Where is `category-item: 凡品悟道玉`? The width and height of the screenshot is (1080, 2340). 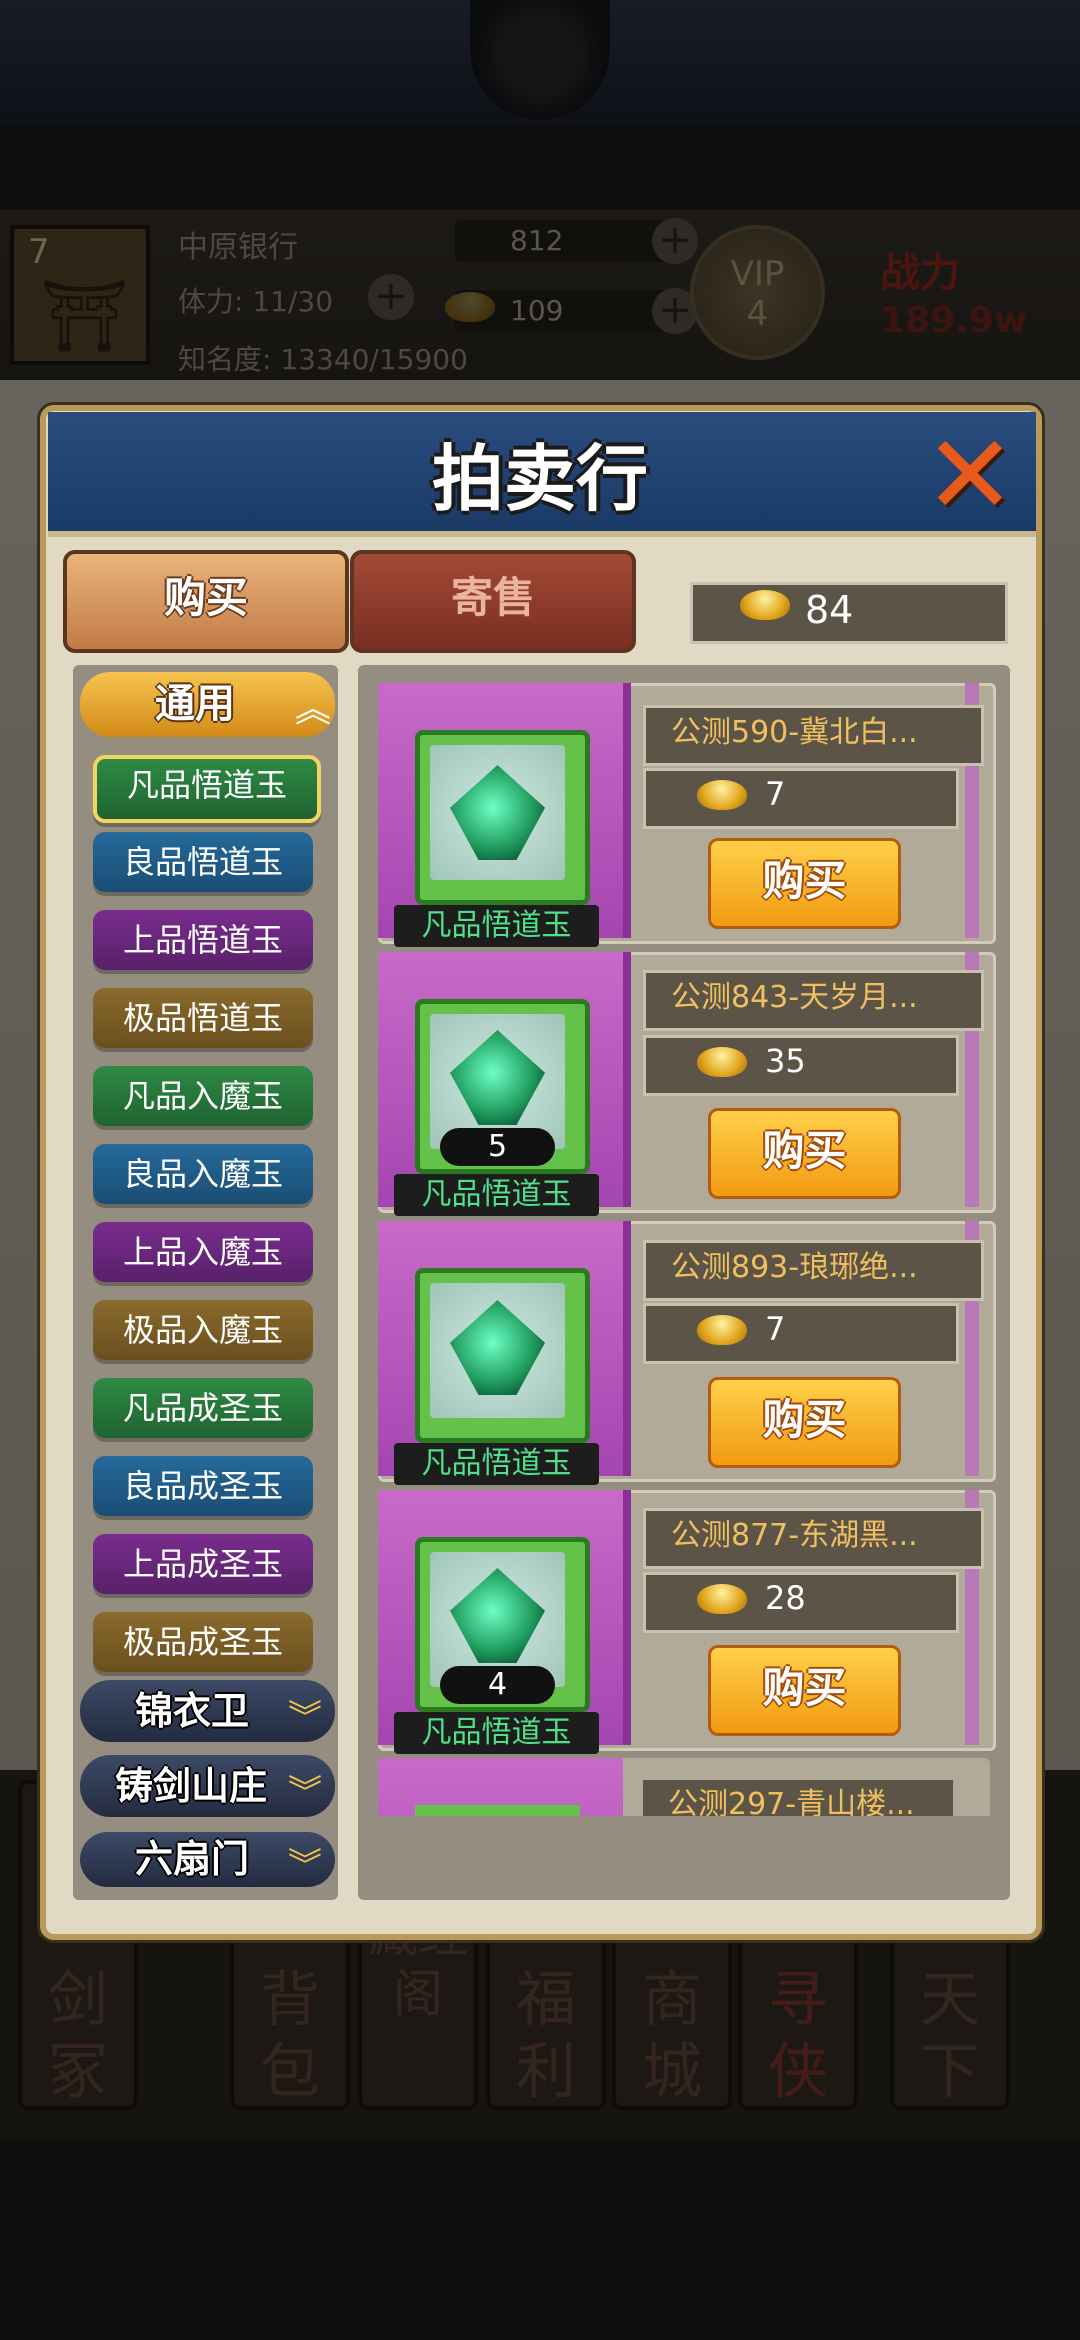
category-item: 凡品悟道玉 is located at coordinates (207, 789).